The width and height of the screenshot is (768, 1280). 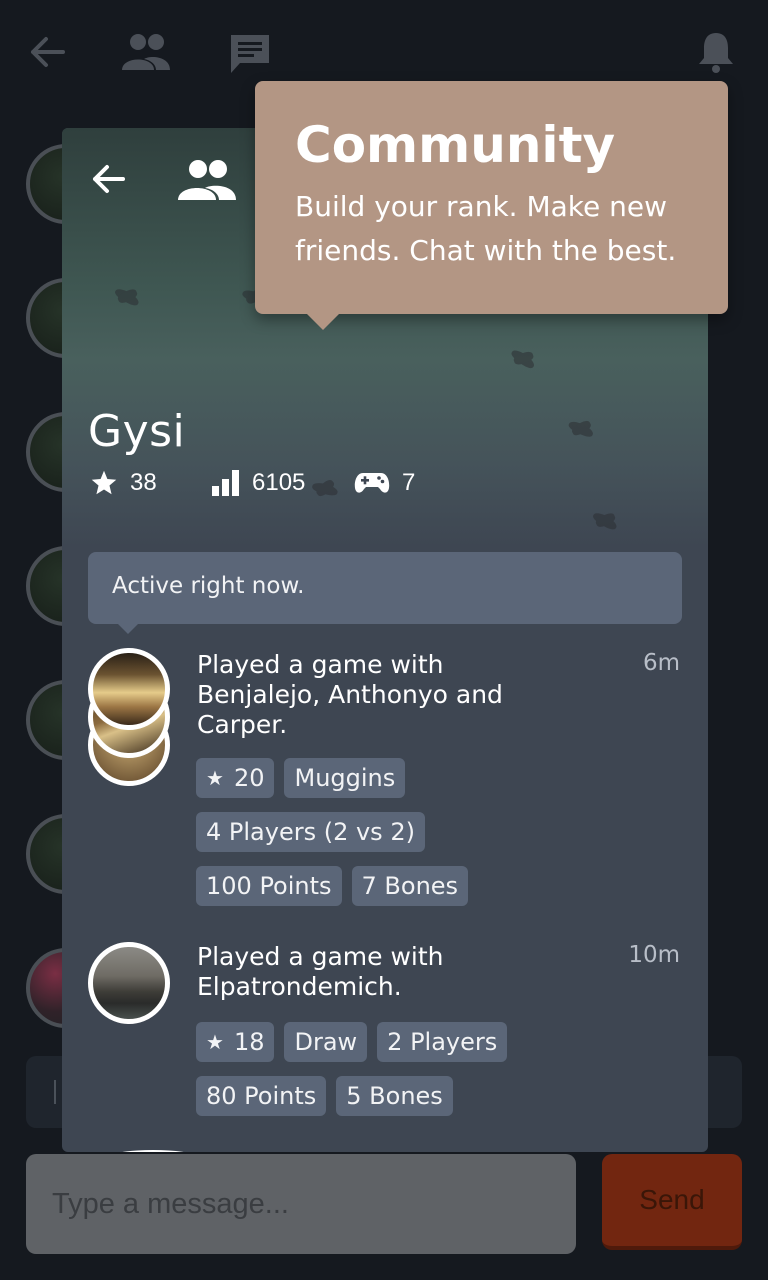 I want to click on stars-chip: ★ 18, so click(x=235, y=1042).